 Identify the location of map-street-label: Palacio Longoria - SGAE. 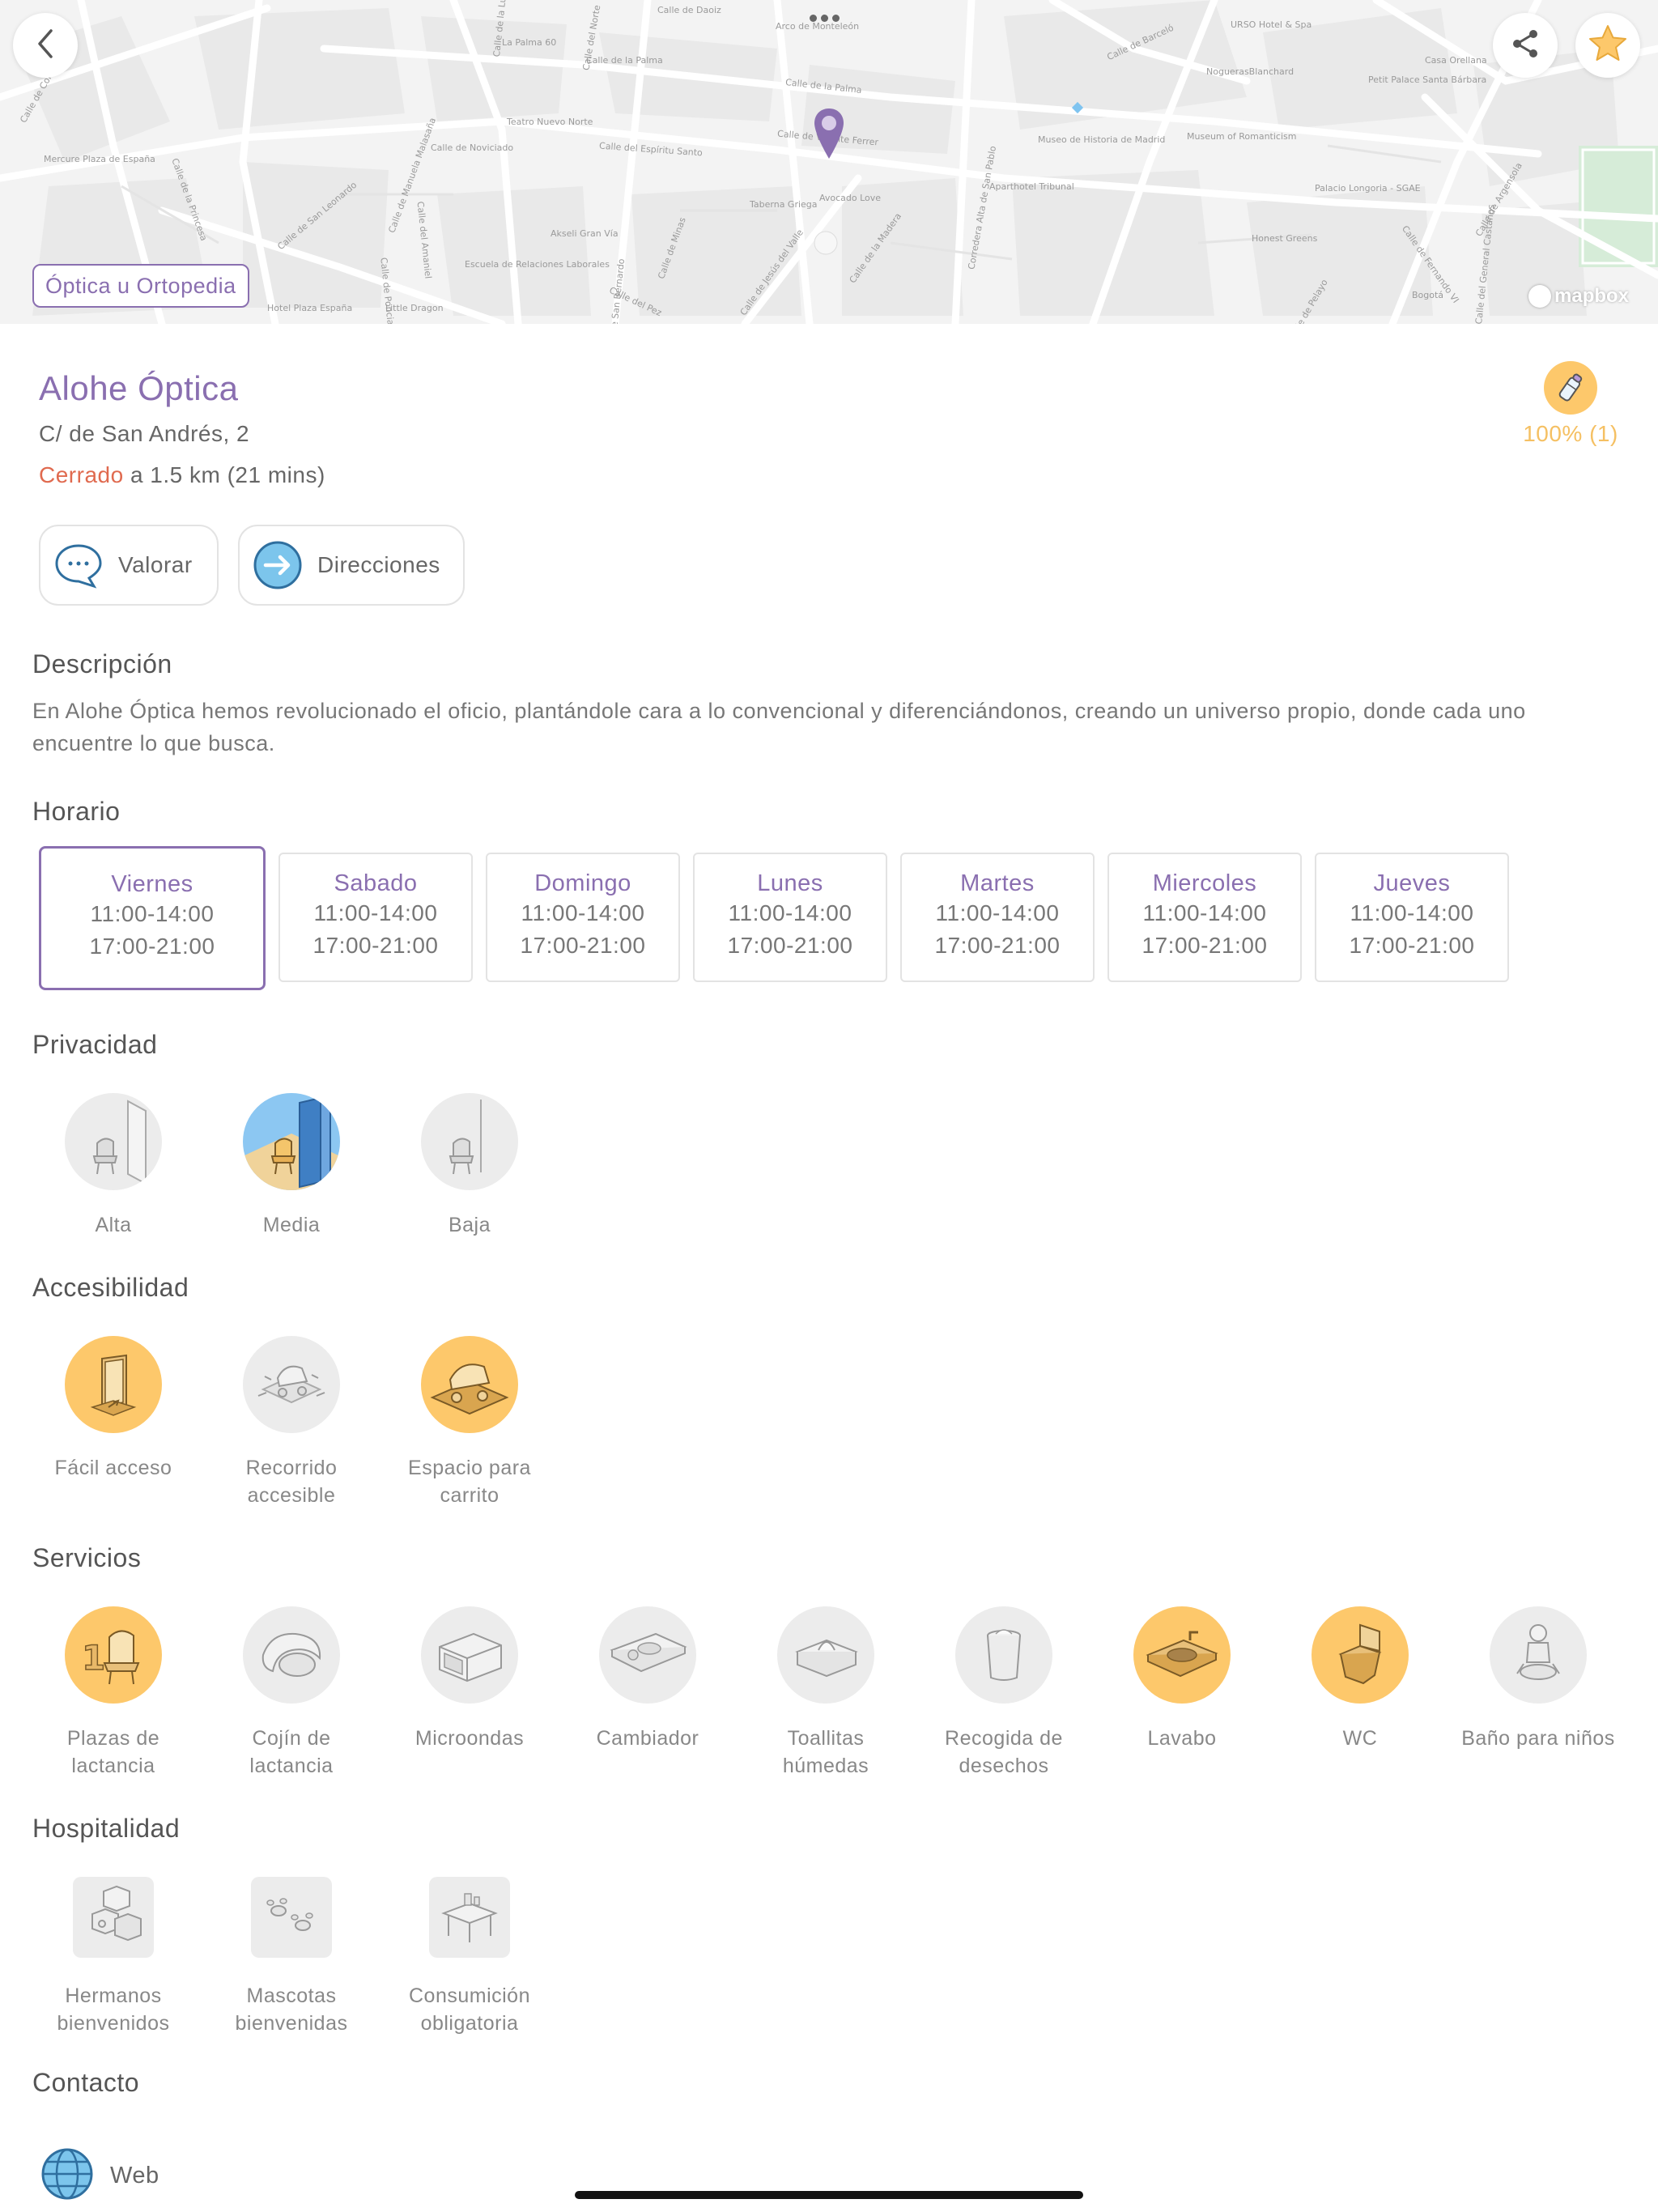
(1368, 188).